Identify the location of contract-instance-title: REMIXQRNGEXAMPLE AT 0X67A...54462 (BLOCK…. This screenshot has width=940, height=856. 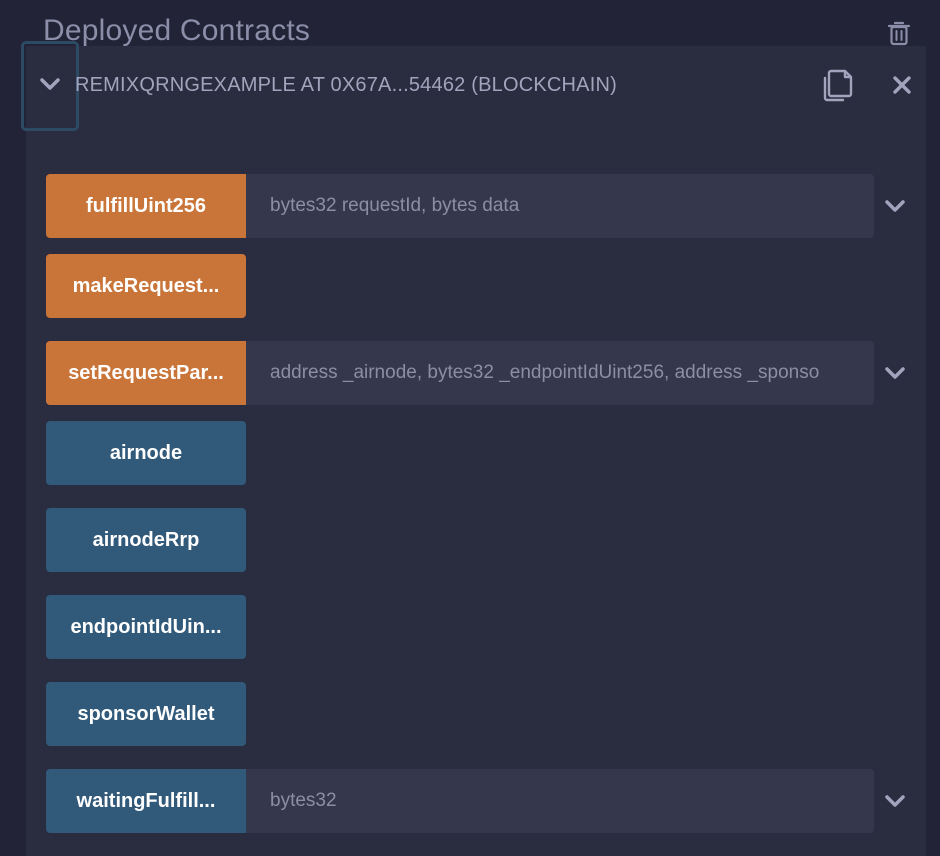
(346, 85).